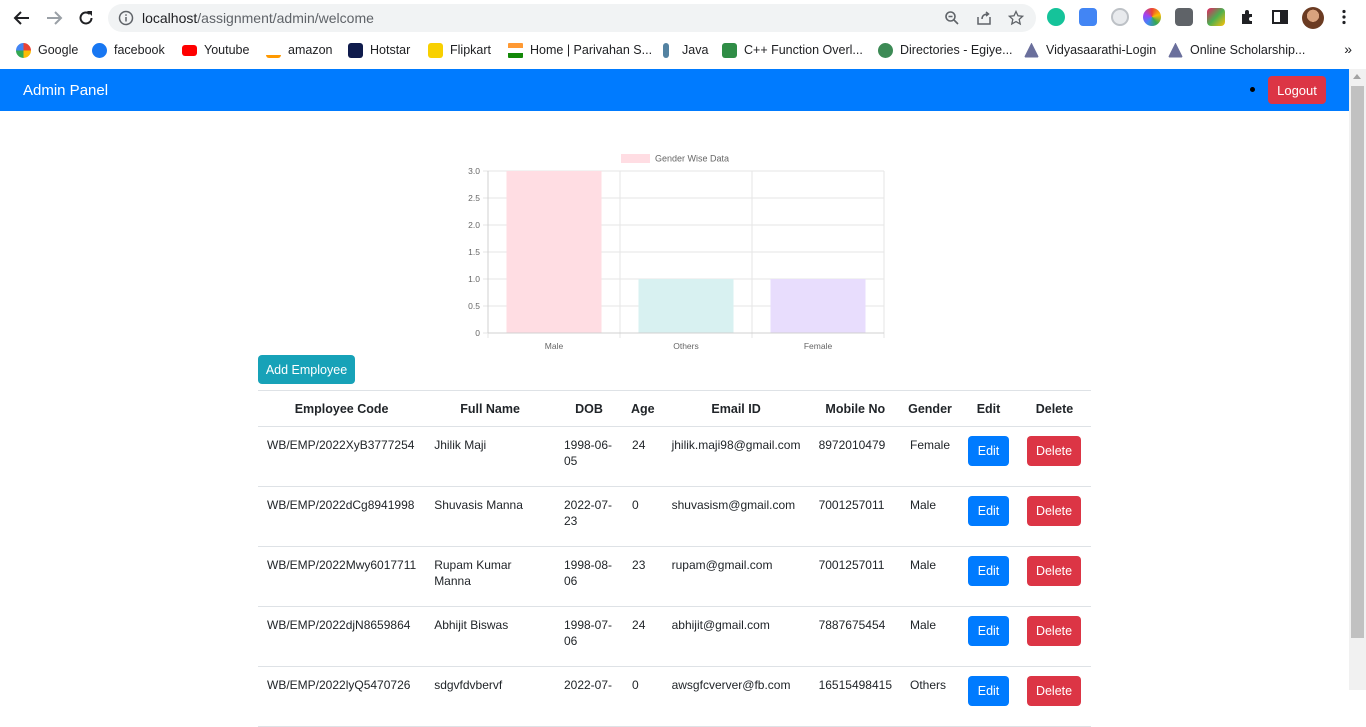 This screenshot has width=1366, height=727. Describe the element at coordinates (22, 18) in the screenshot. I see `back-button` at that location.